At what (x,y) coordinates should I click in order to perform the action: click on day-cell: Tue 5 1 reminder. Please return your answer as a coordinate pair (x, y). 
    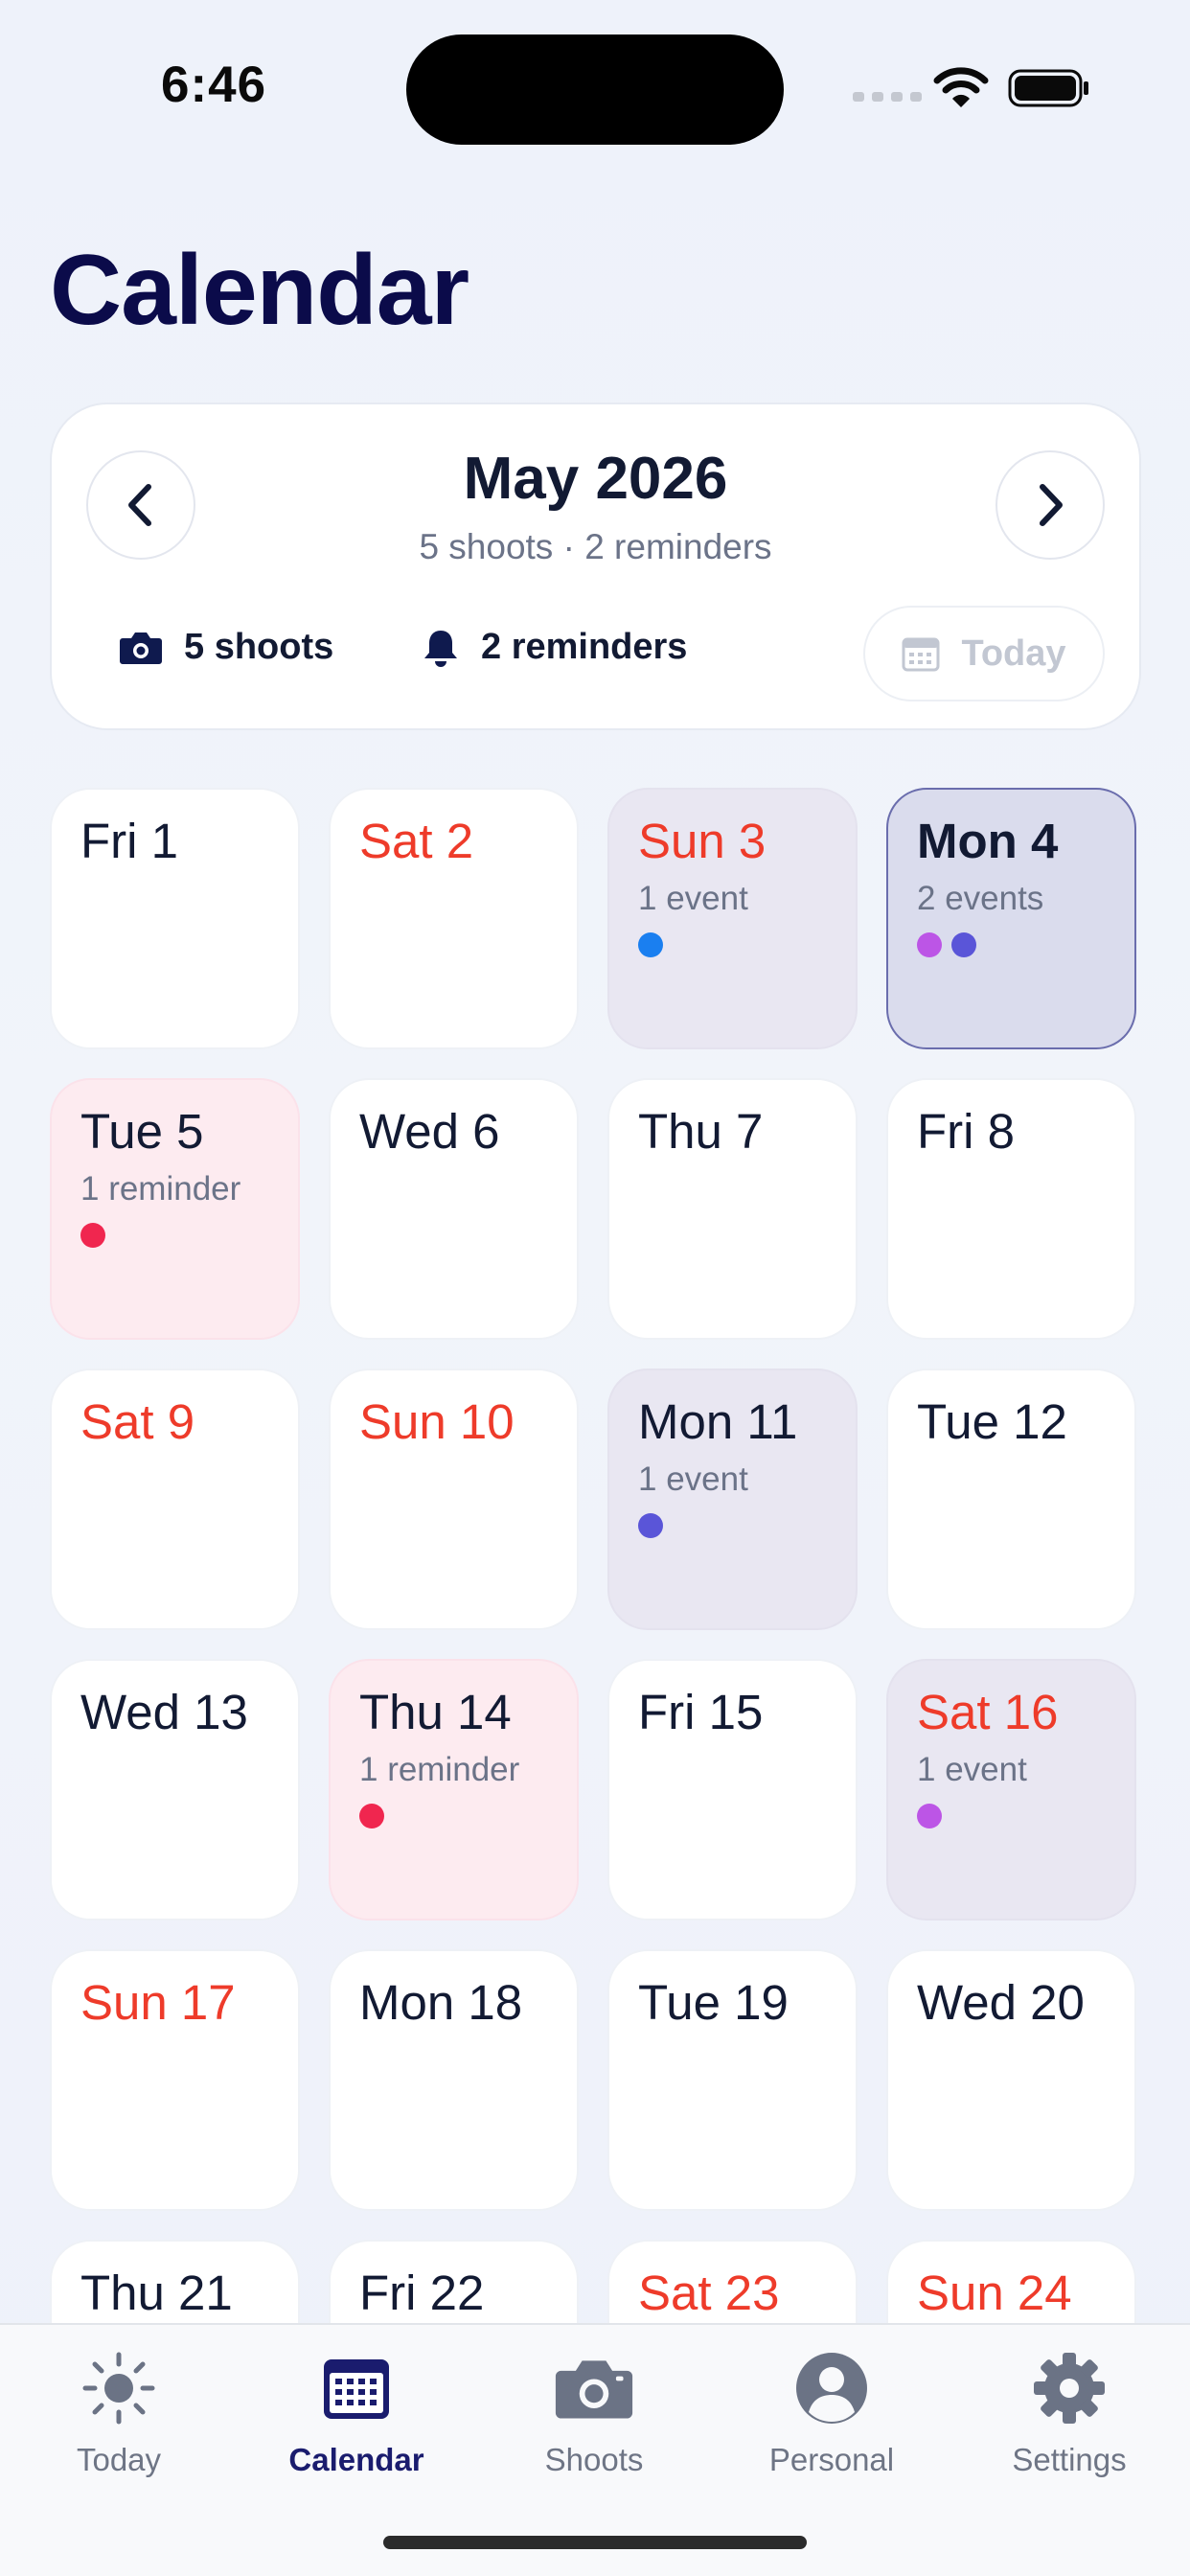
    Looking at the image, I should click on (175, 1209).